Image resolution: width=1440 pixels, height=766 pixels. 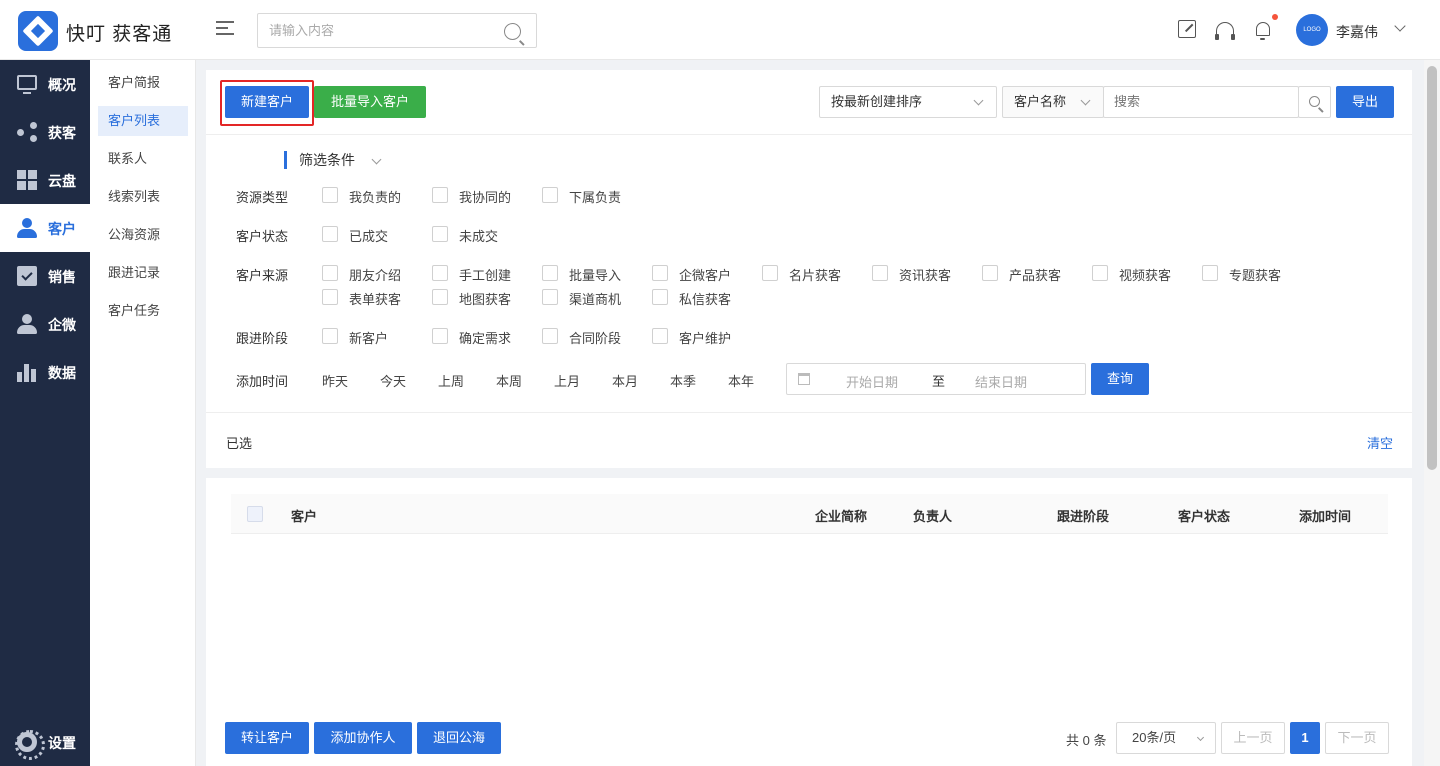 What do you see at coordinates (705, 298) in the screenshot?
I see `checkbox-label: 私信获客` at bounding box center [705, 298].